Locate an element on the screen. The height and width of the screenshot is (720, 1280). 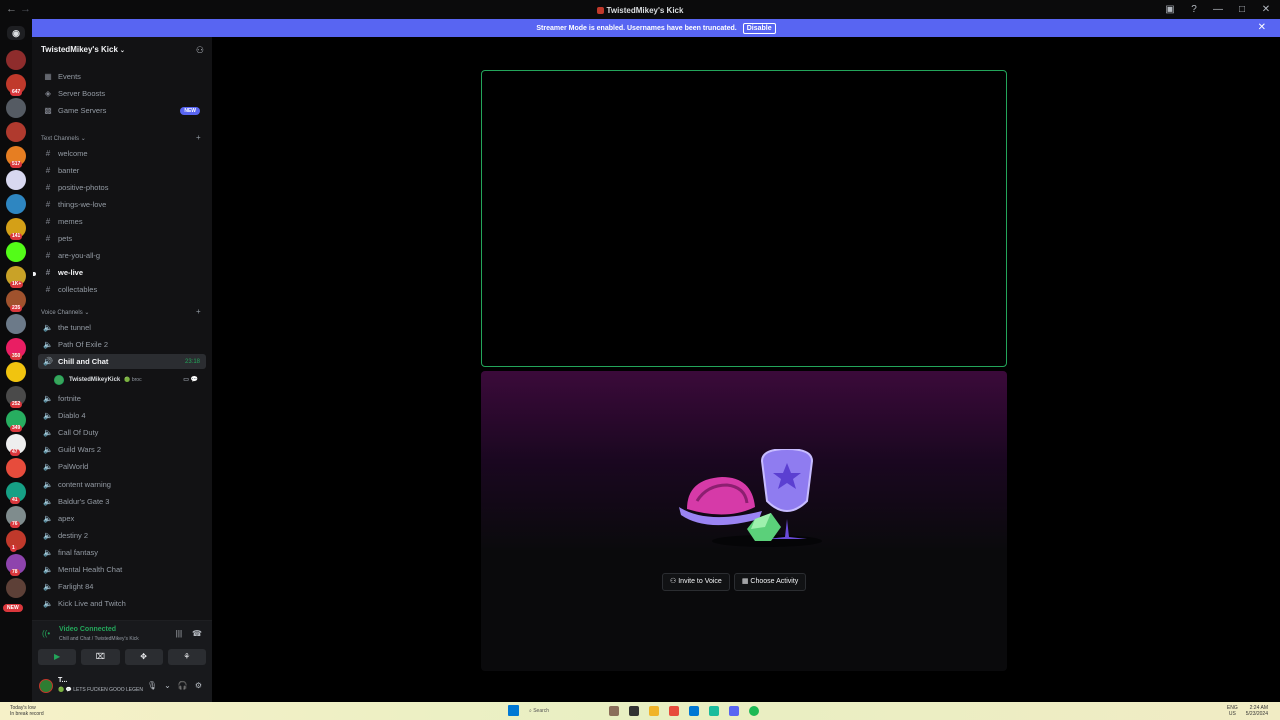
member-status-icons: ▭ 💬 is located at coordinates (190, 380).